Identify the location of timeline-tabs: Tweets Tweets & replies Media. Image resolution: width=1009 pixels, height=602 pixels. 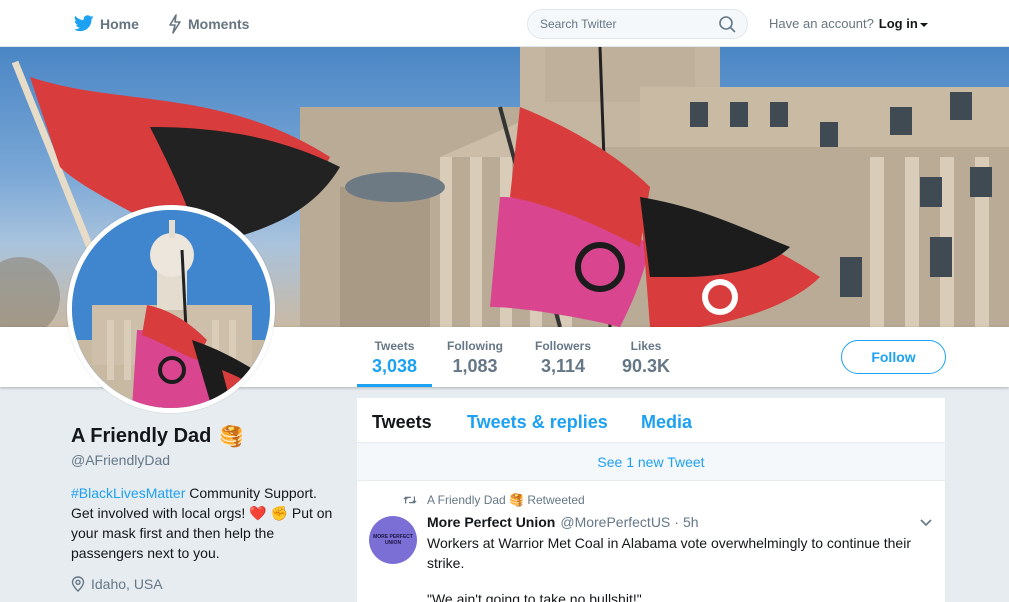
(651, 420).